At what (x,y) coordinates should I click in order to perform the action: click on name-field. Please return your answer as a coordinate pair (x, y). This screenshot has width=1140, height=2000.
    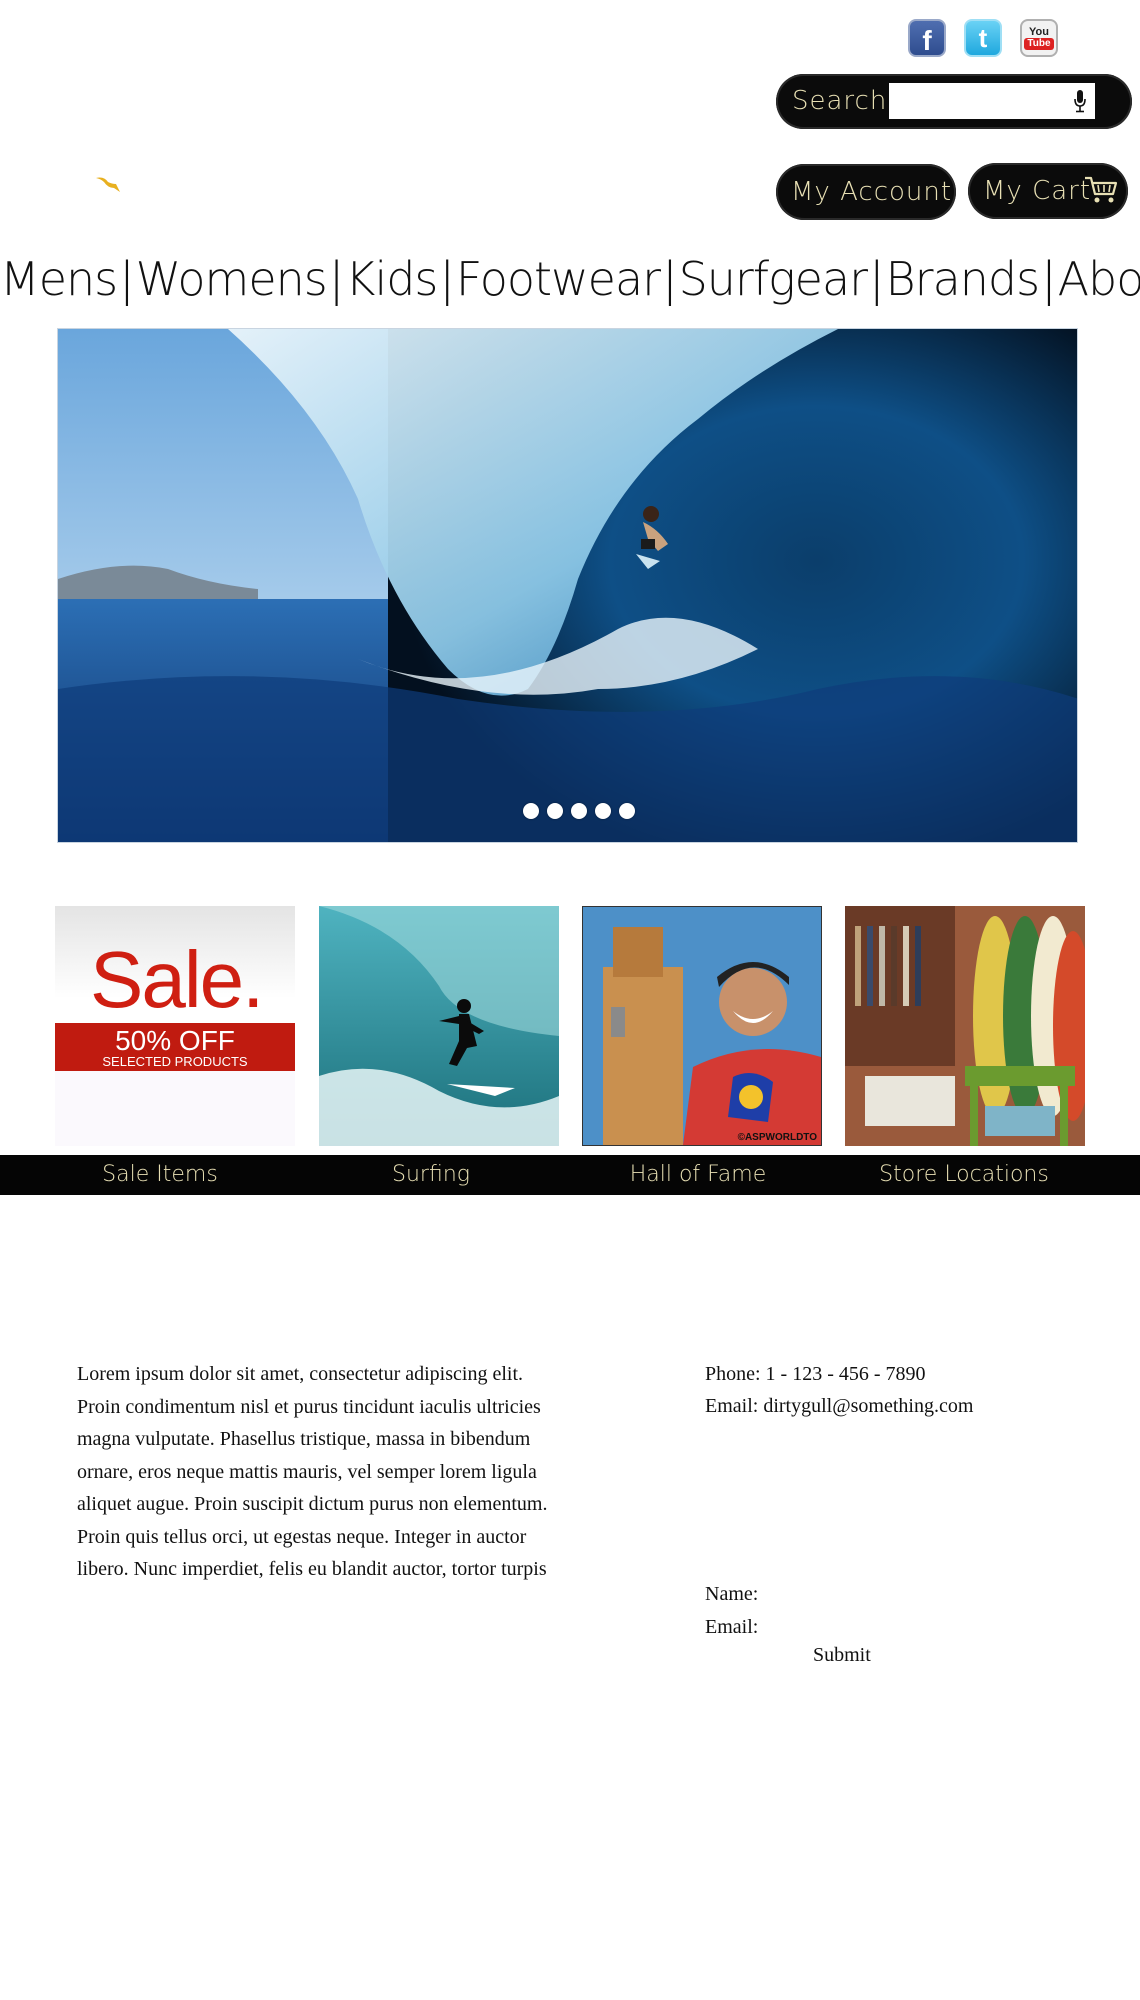
    Looking at the image, I should click on (876, 1594).